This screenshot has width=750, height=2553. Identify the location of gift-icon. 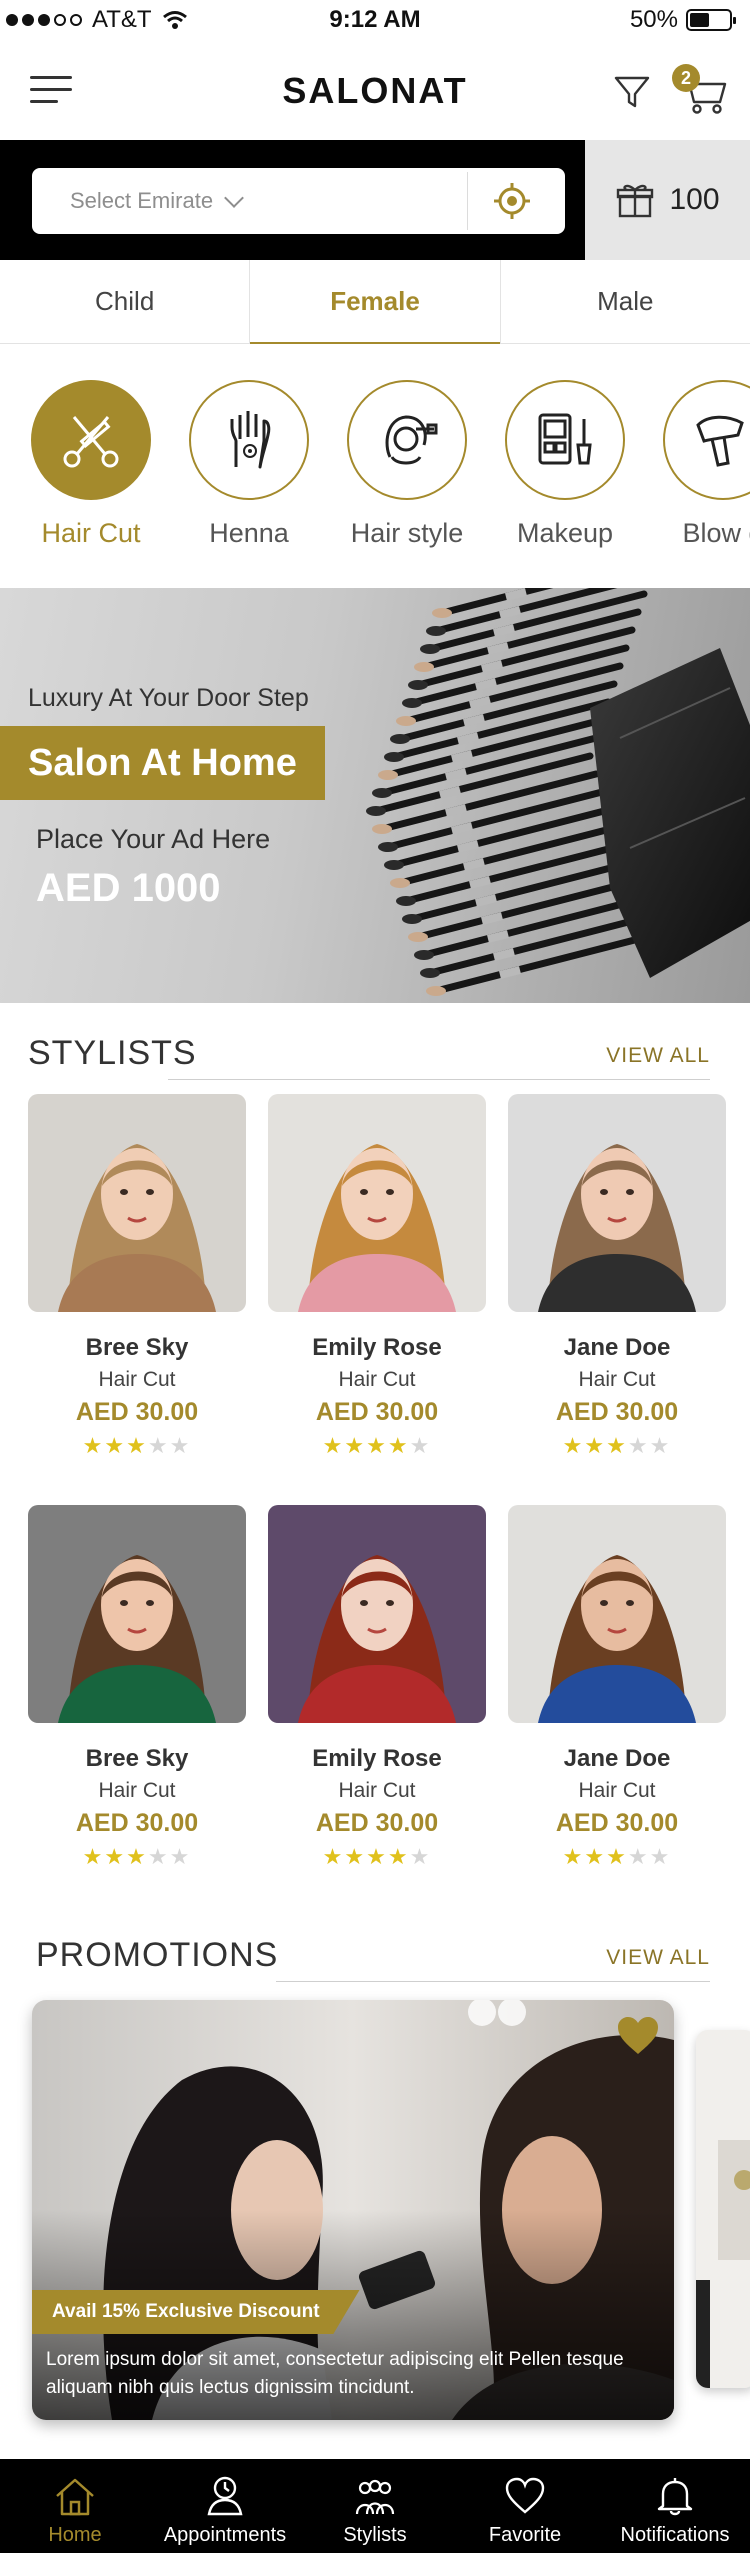
(635, 201).